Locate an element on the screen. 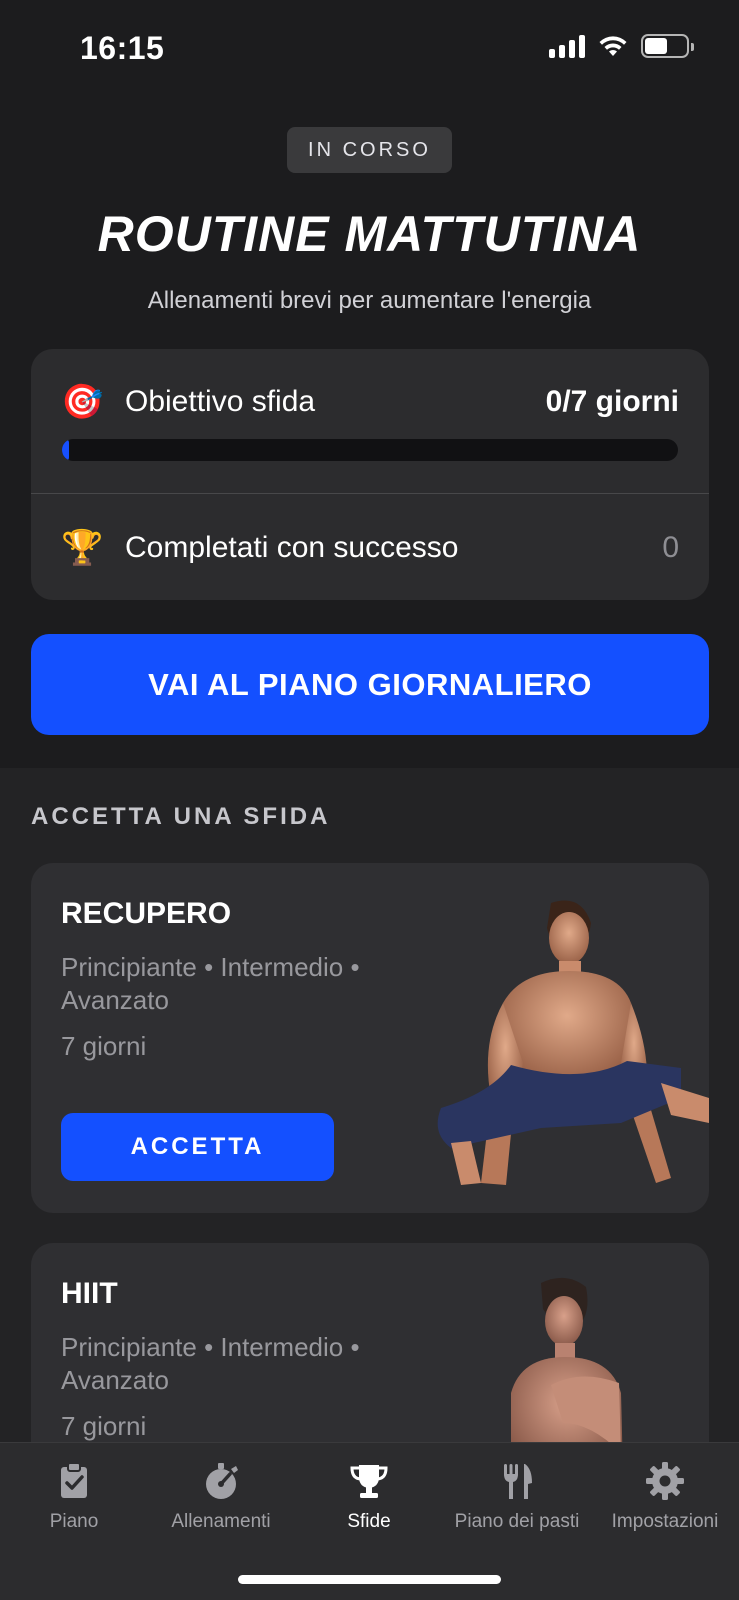  tab-label: Piano is located at coordinates (74, 1521).